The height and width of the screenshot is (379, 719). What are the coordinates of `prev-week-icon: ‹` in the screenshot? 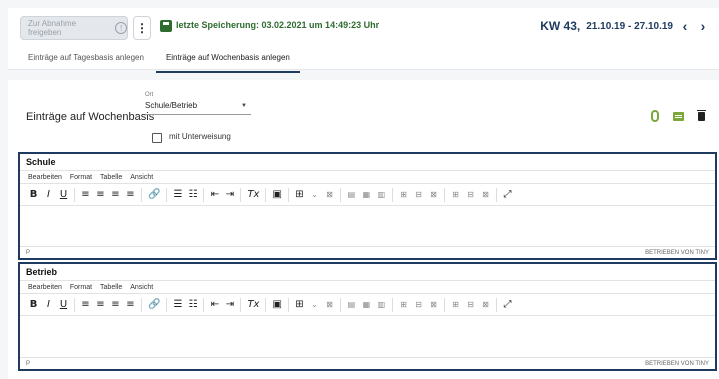 It's located at (685, 26).